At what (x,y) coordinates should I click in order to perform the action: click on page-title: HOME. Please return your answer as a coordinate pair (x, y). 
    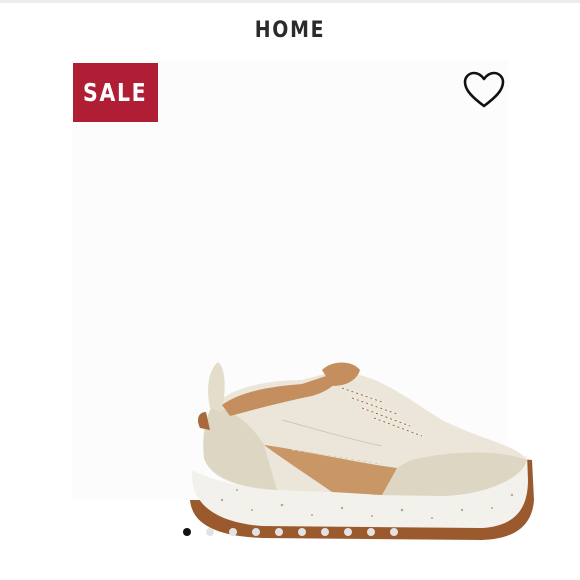
    Looking at the image, I should click on (290, 30).